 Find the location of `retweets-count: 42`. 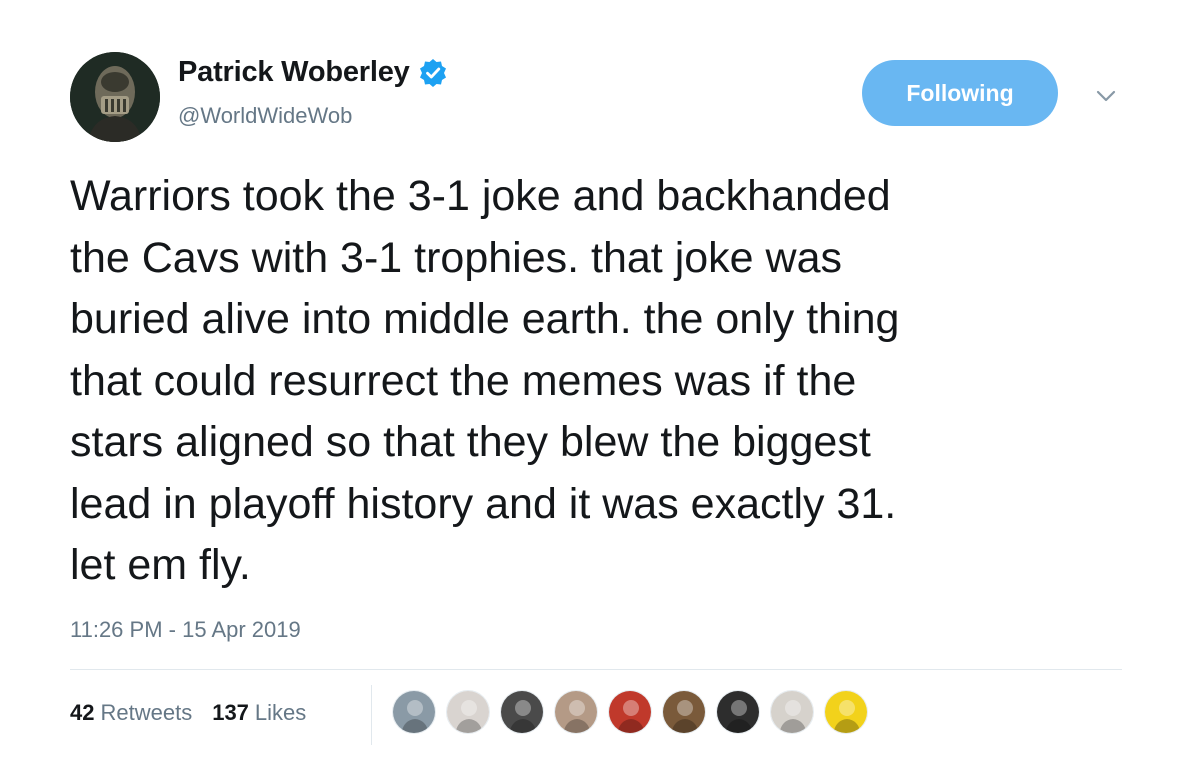

retweets-count: 42 is located at coordinates (82, 712).